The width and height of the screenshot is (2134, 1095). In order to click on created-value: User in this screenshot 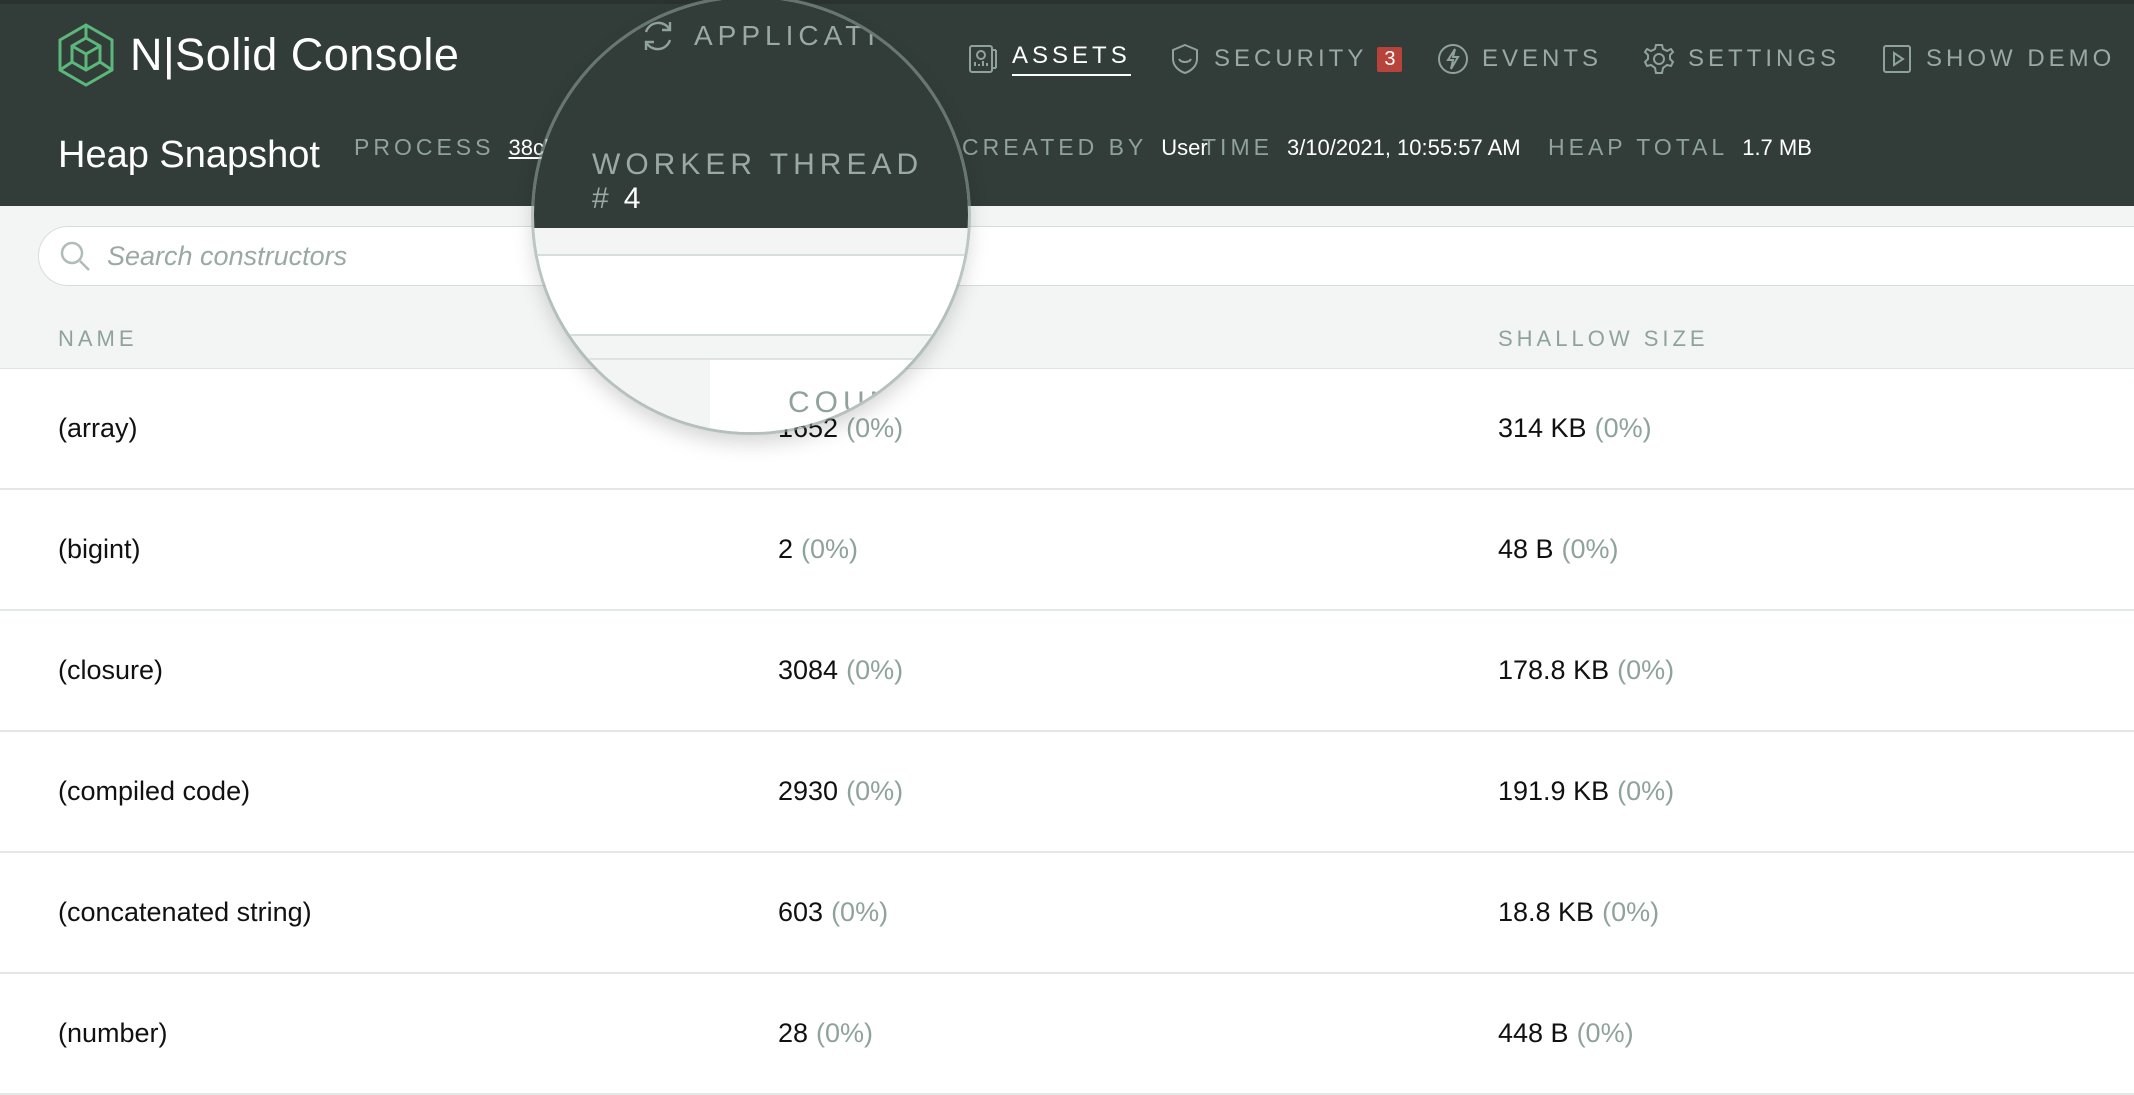, I will do `click(1184, 147)`.